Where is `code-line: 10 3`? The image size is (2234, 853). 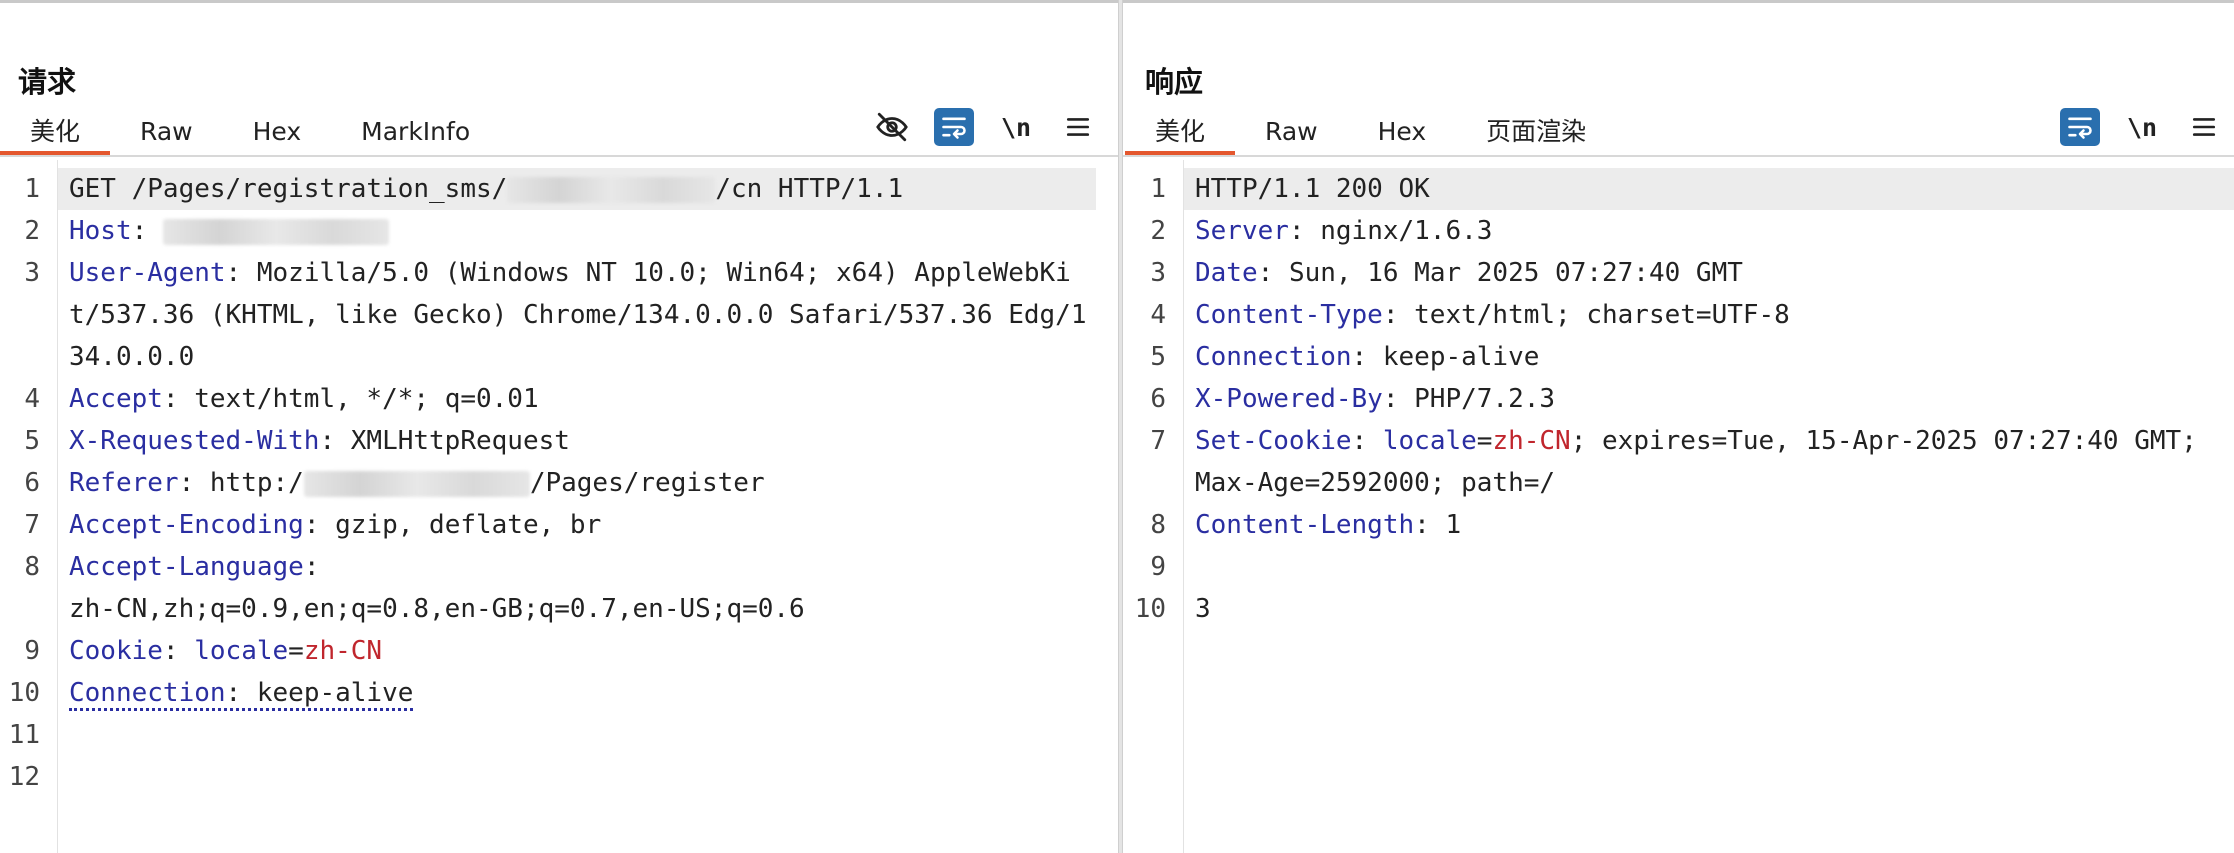
code-line: 10 3 is located at coordinates (1678, 609).